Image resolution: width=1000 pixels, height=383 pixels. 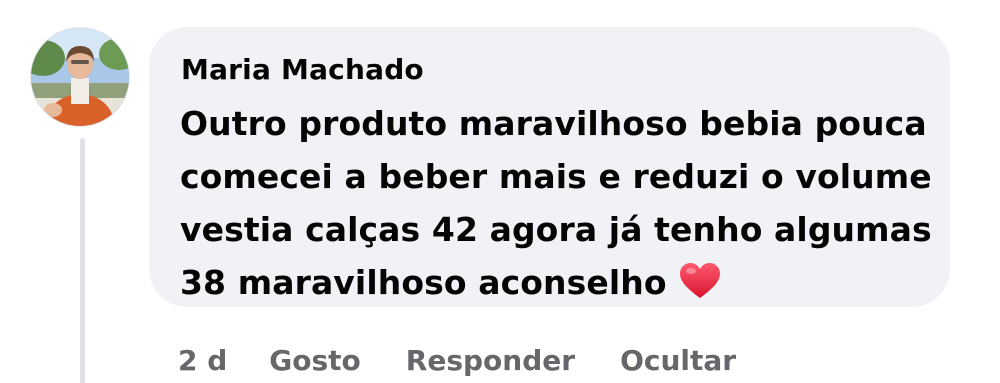 I want to click on hide-button: Ocultar, so click(x=678, y=360).